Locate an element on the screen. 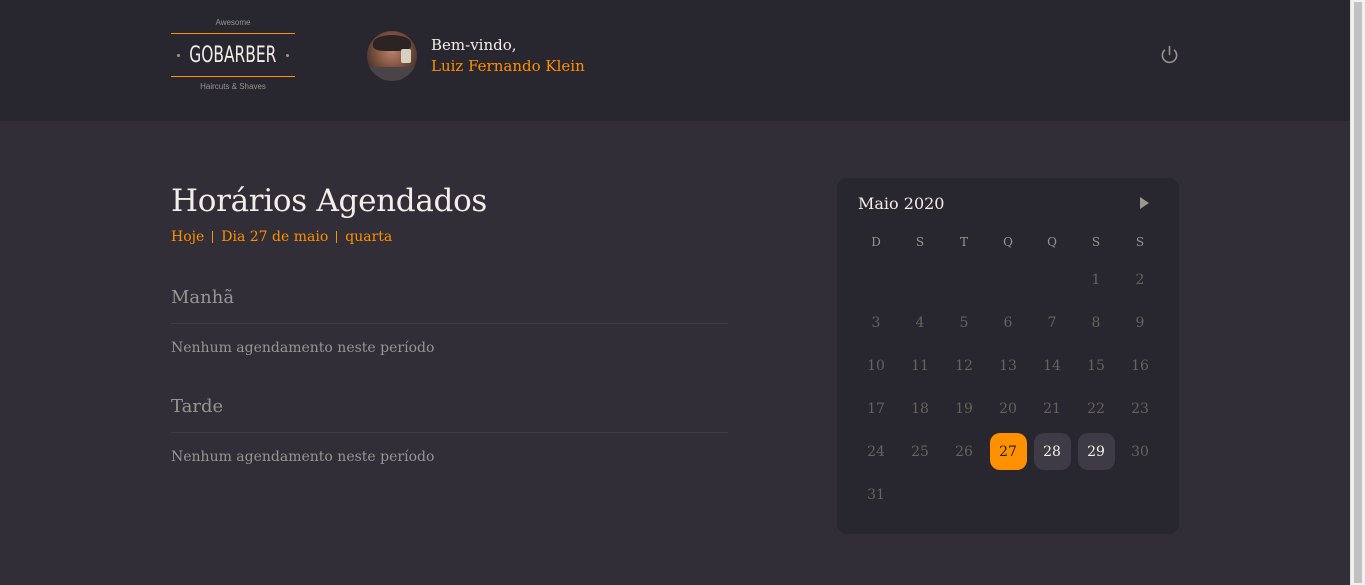  calendar-day-label: 24 is located at coordinates (876, 451).